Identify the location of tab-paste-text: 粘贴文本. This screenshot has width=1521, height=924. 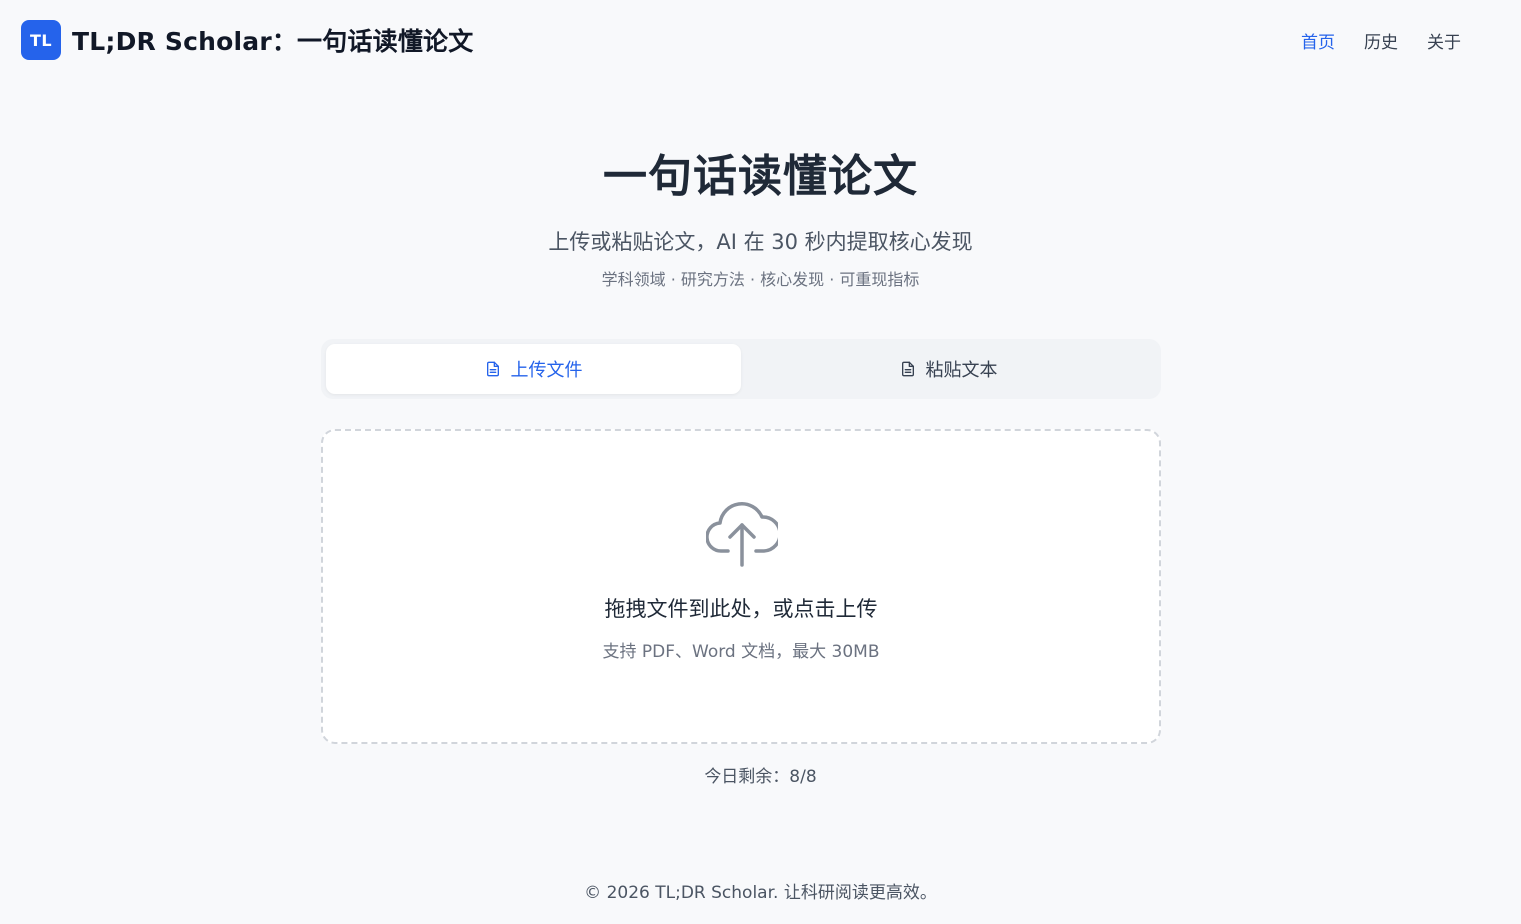
(948, 369).